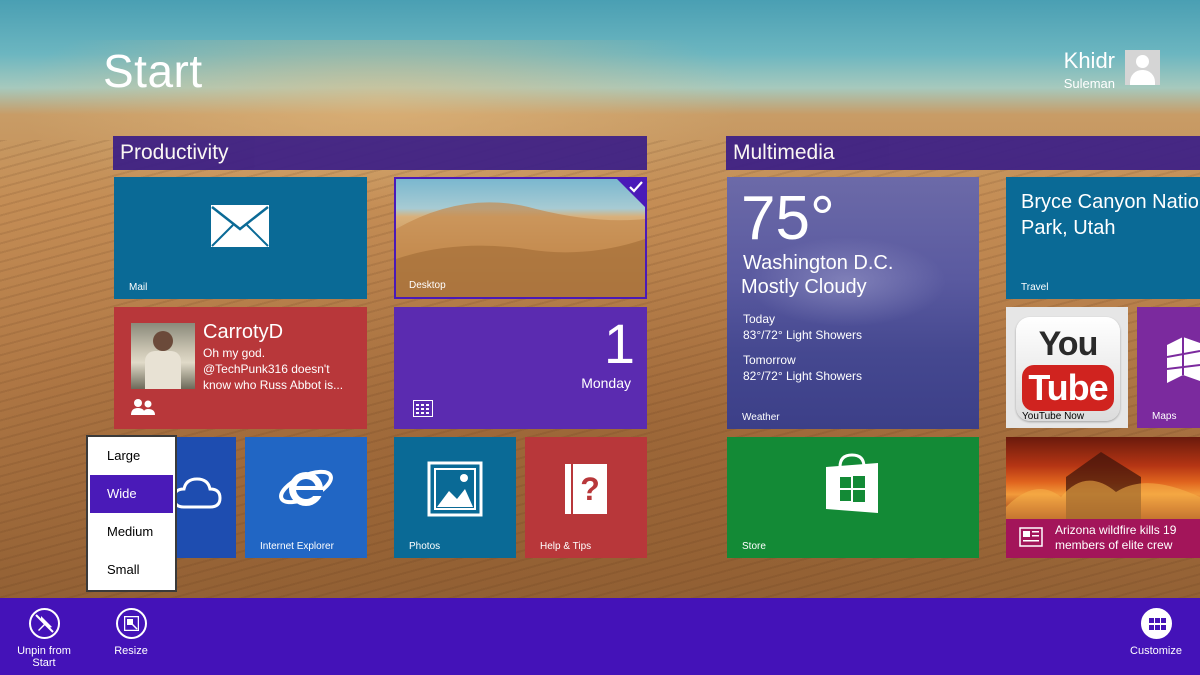 Image resolution: width=1200 pixels, height=675 pixels. Describe the element at coordinates (804, 287) in the screenshot. I see `weather-condition: Mostly Cloudy` at that location.